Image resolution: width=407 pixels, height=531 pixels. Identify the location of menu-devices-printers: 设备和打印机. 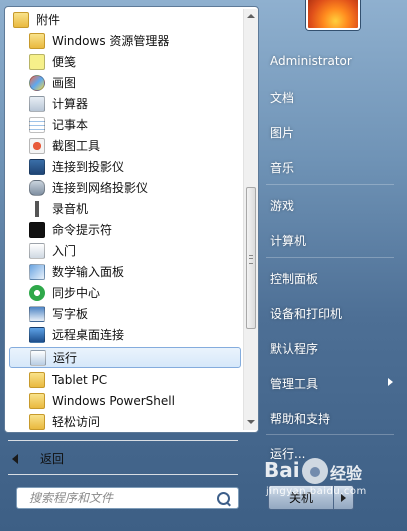
(306, 313).